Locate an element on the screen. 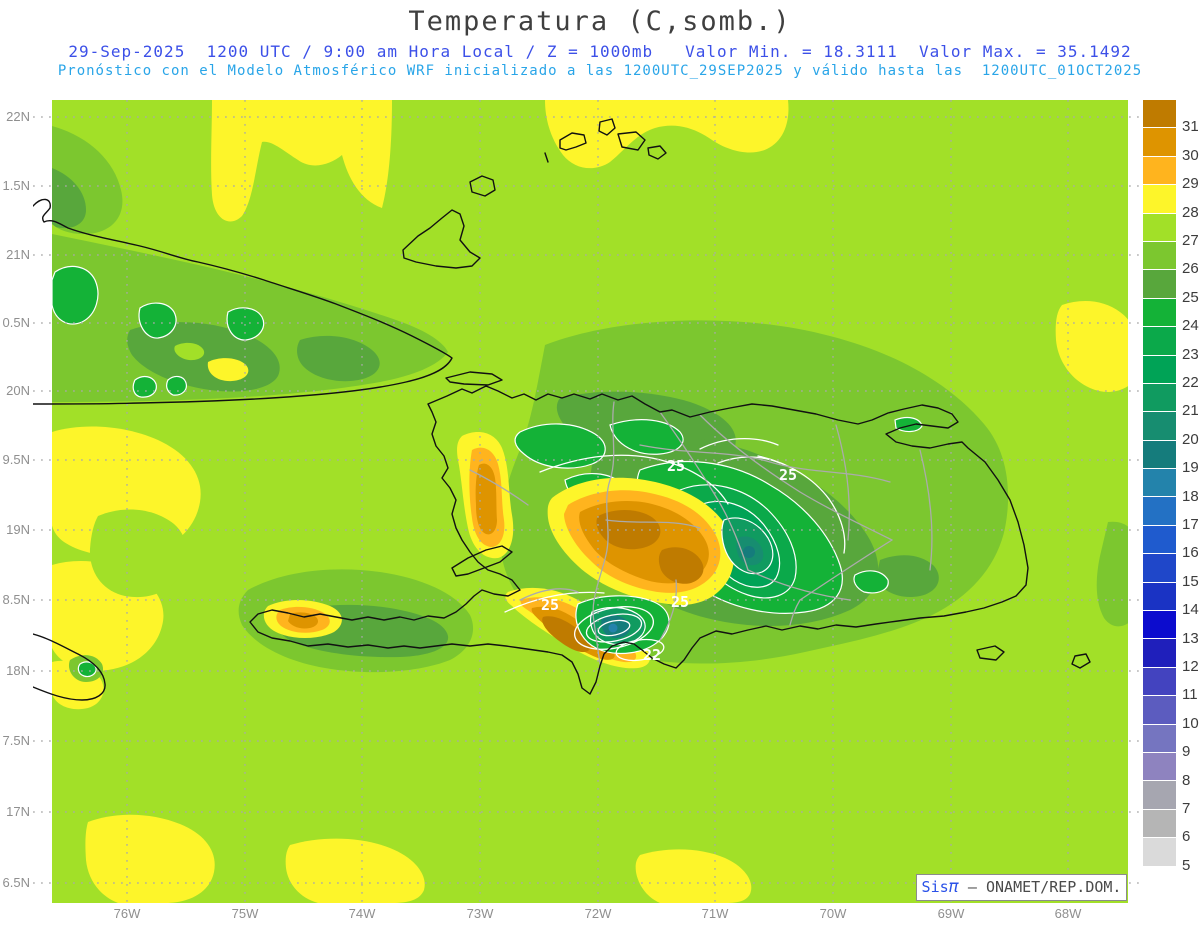  colorbar-tick-label: 7 is located at coordinates (1186, 808).